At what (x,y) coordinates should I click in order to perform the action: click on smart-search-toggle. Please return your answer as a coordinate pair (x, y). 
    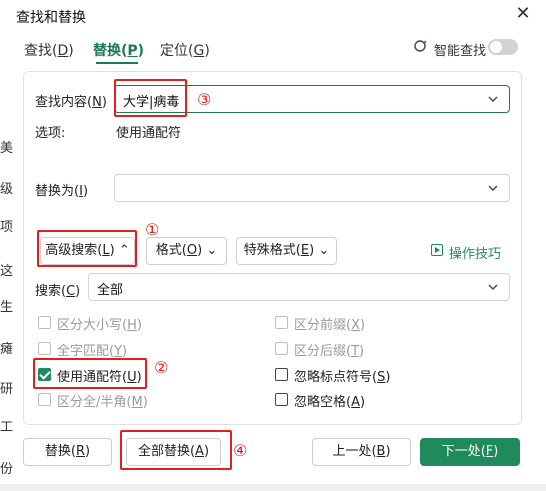
    Looking at the image, I should click on (503, 47).